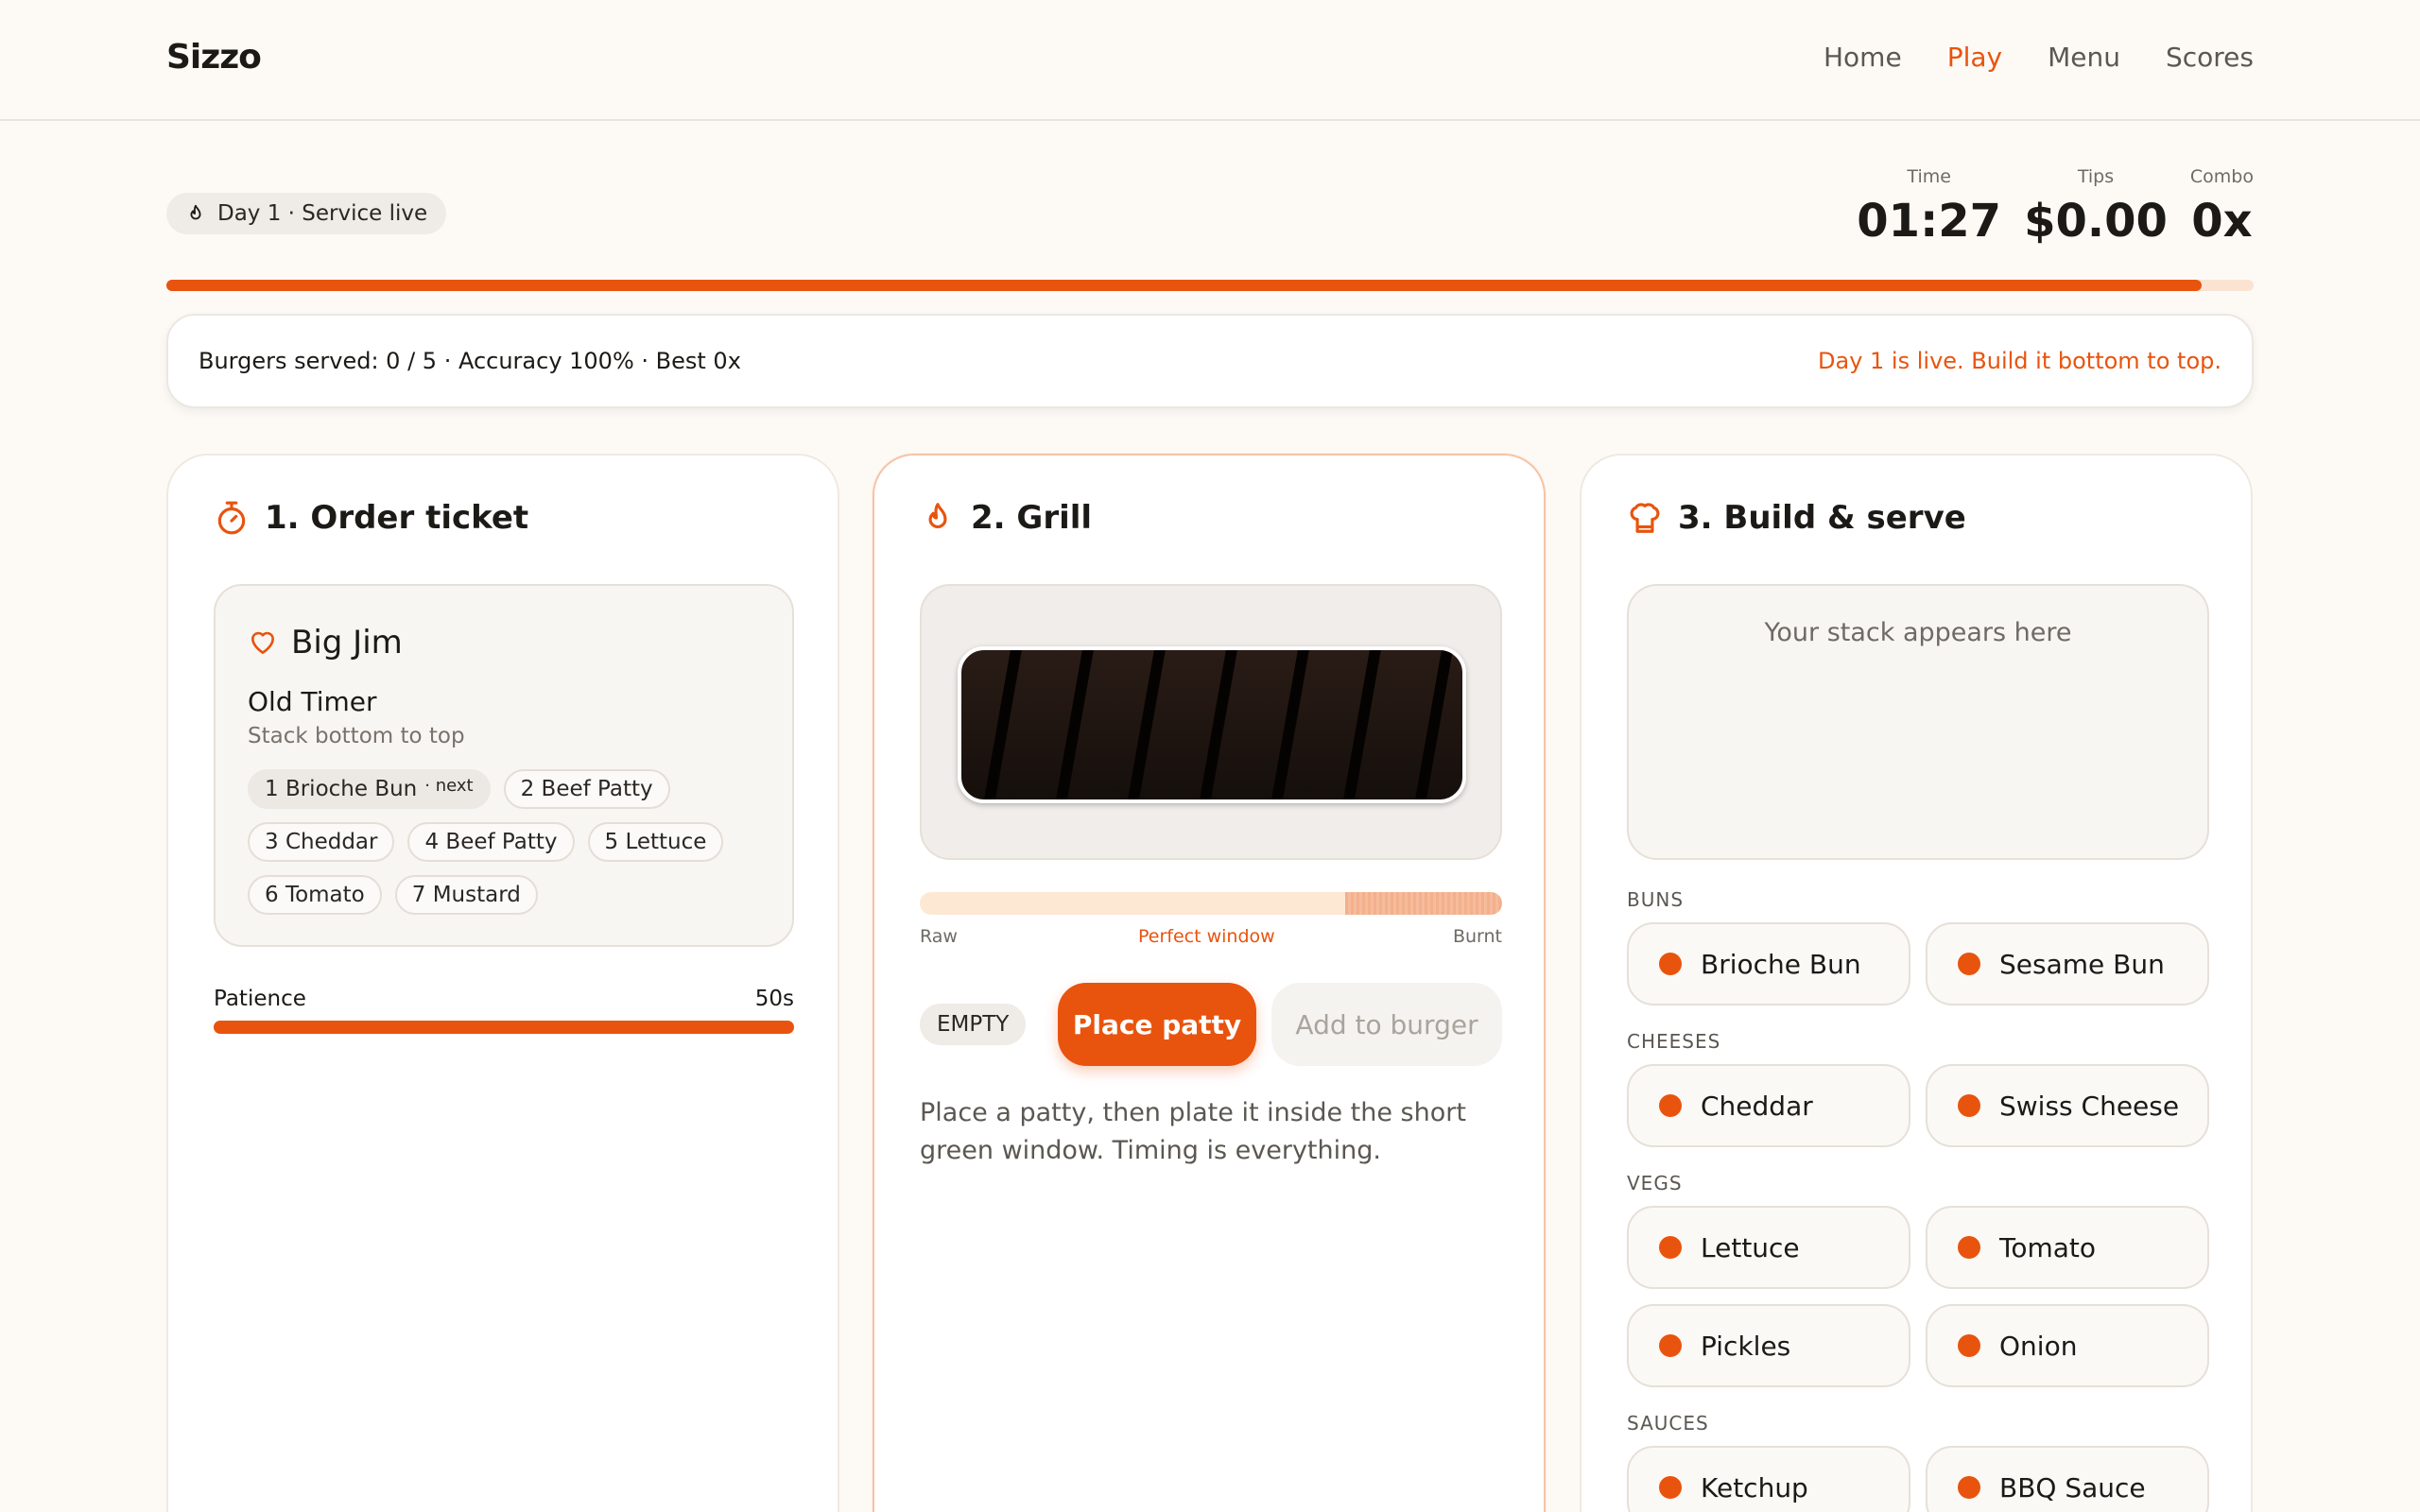 The width and height of the screenshot is (2420, 1512). What do you see at coordinates (2039, 57) in the screenshot?
I see `main-nav: Home Play Menu Scores` at bounding box center [2039, 57].